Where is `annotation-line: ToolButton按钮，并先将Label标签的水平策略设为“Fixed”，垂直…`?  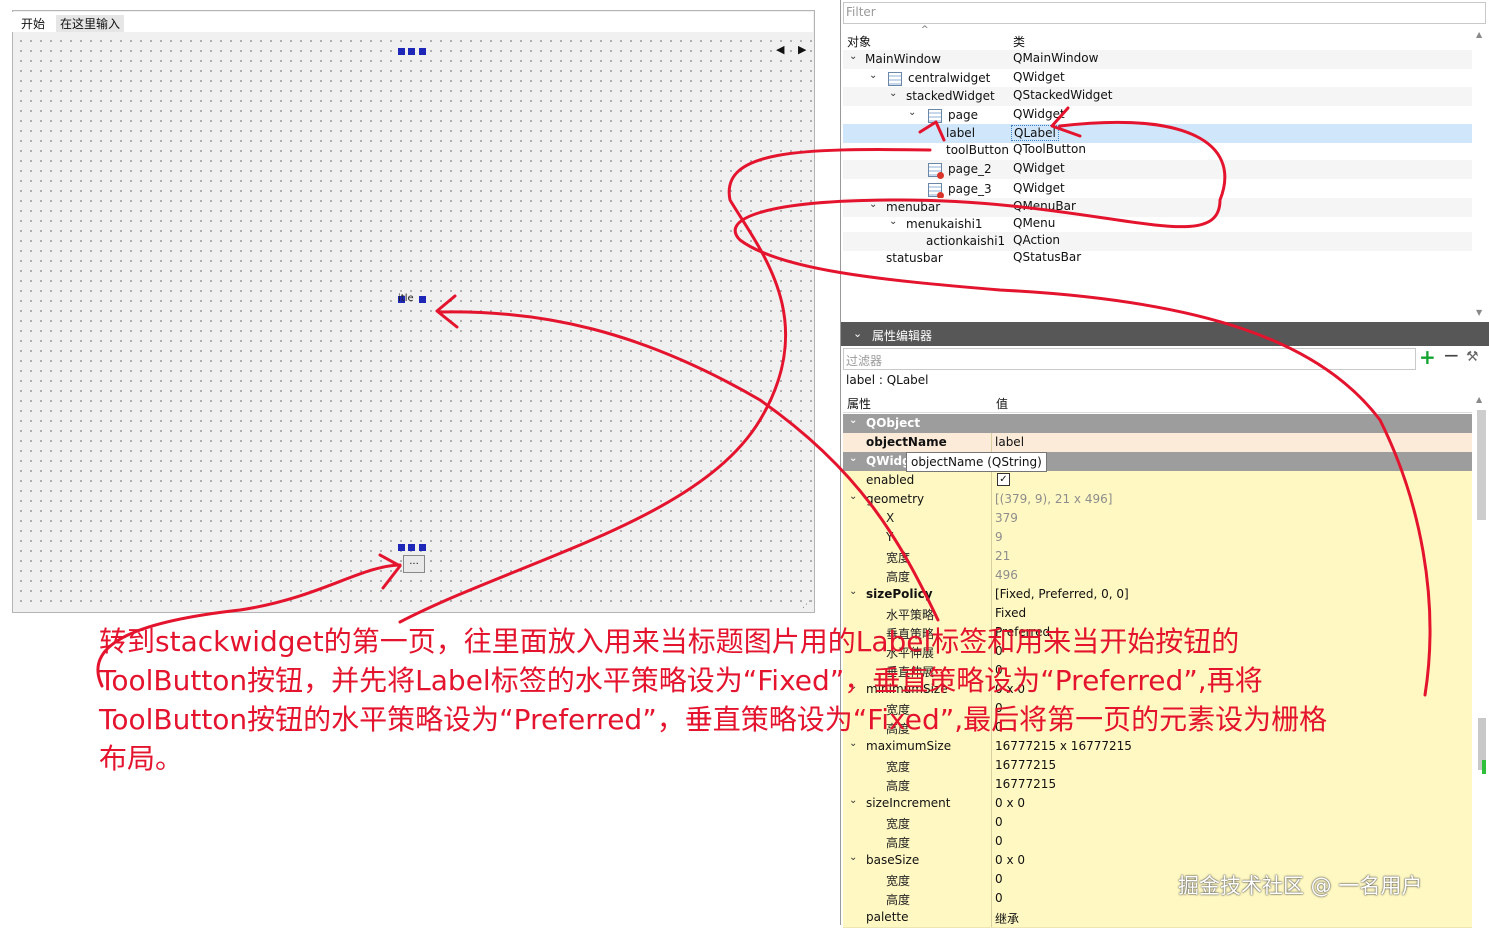 annotation-line: ToolButton按钮，并先将Label标签的水平策略设为“Fixed”，垂直… is located at coordinates (681, 680).